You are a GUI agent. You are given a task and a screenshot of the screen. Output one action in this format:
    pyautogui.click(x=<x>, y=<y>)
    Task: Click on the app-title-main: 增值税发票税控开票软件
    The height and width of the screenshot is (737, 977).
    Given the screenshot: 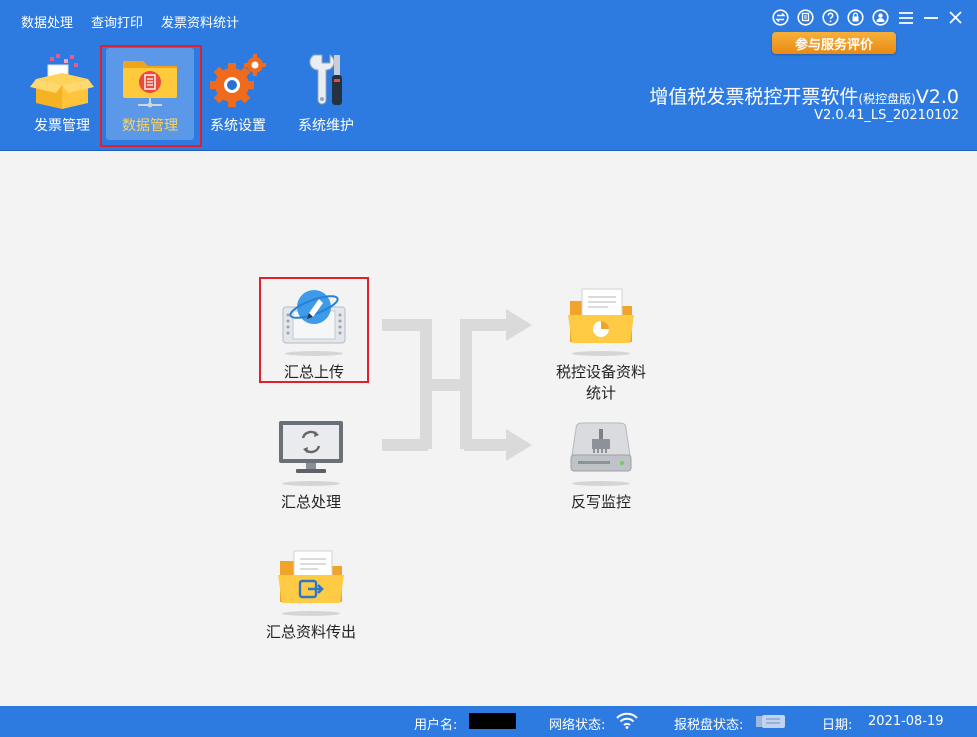 What is the action you would take?
    pyautogui.click(x=754, y=97)
    